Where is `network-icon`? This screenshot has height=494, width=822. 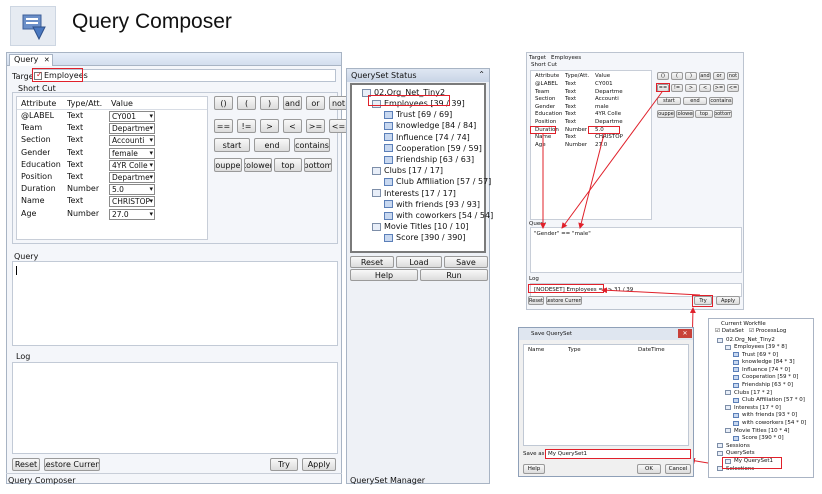
network-icon is located at coordinates (720, 340).